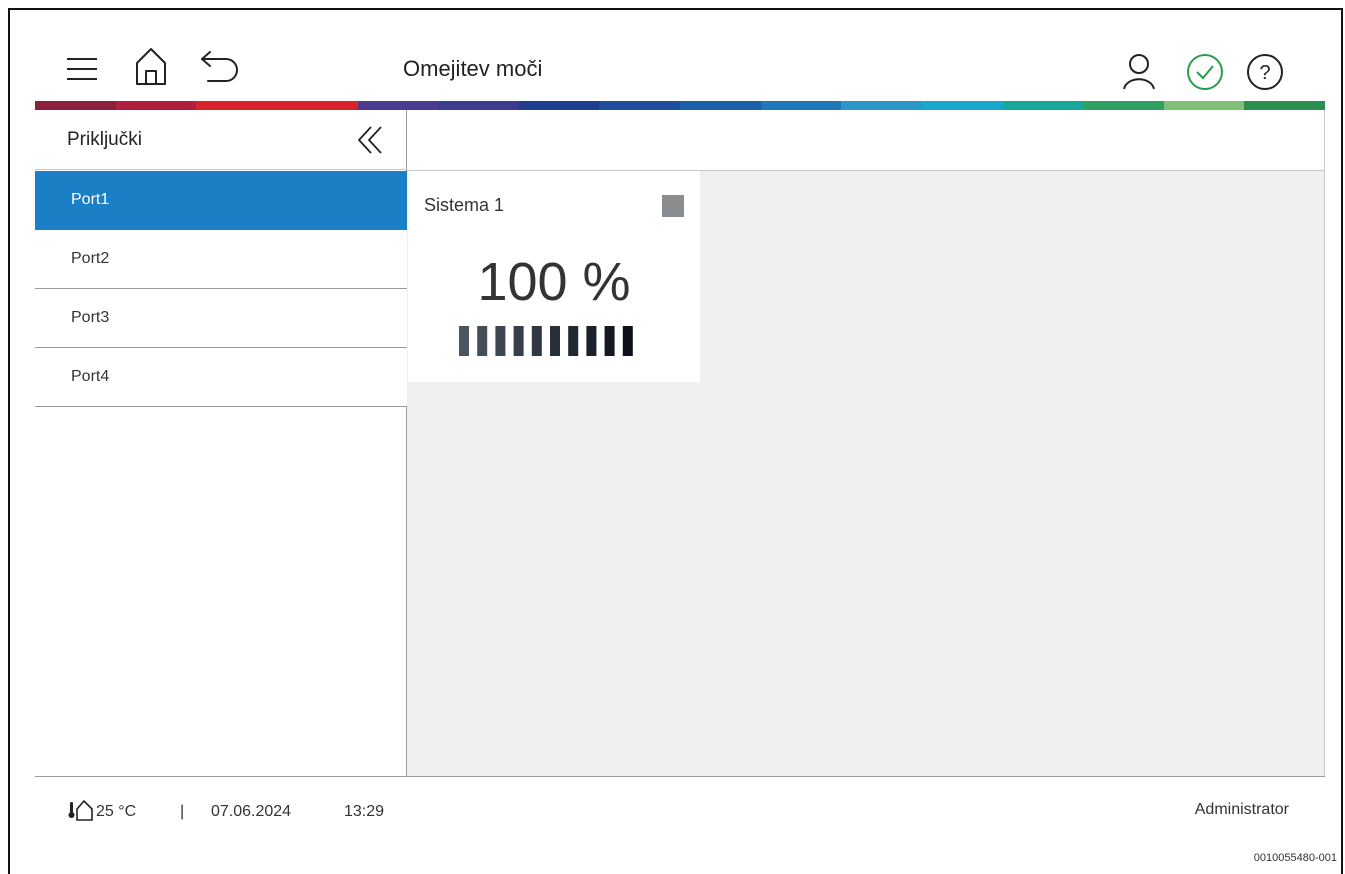 This screenshot has height=874, width=1345. What do you see at coordinates (116, 811) in the screenshot?
I see `temperature-value: 25 °C` at bounding box center [116, 811].